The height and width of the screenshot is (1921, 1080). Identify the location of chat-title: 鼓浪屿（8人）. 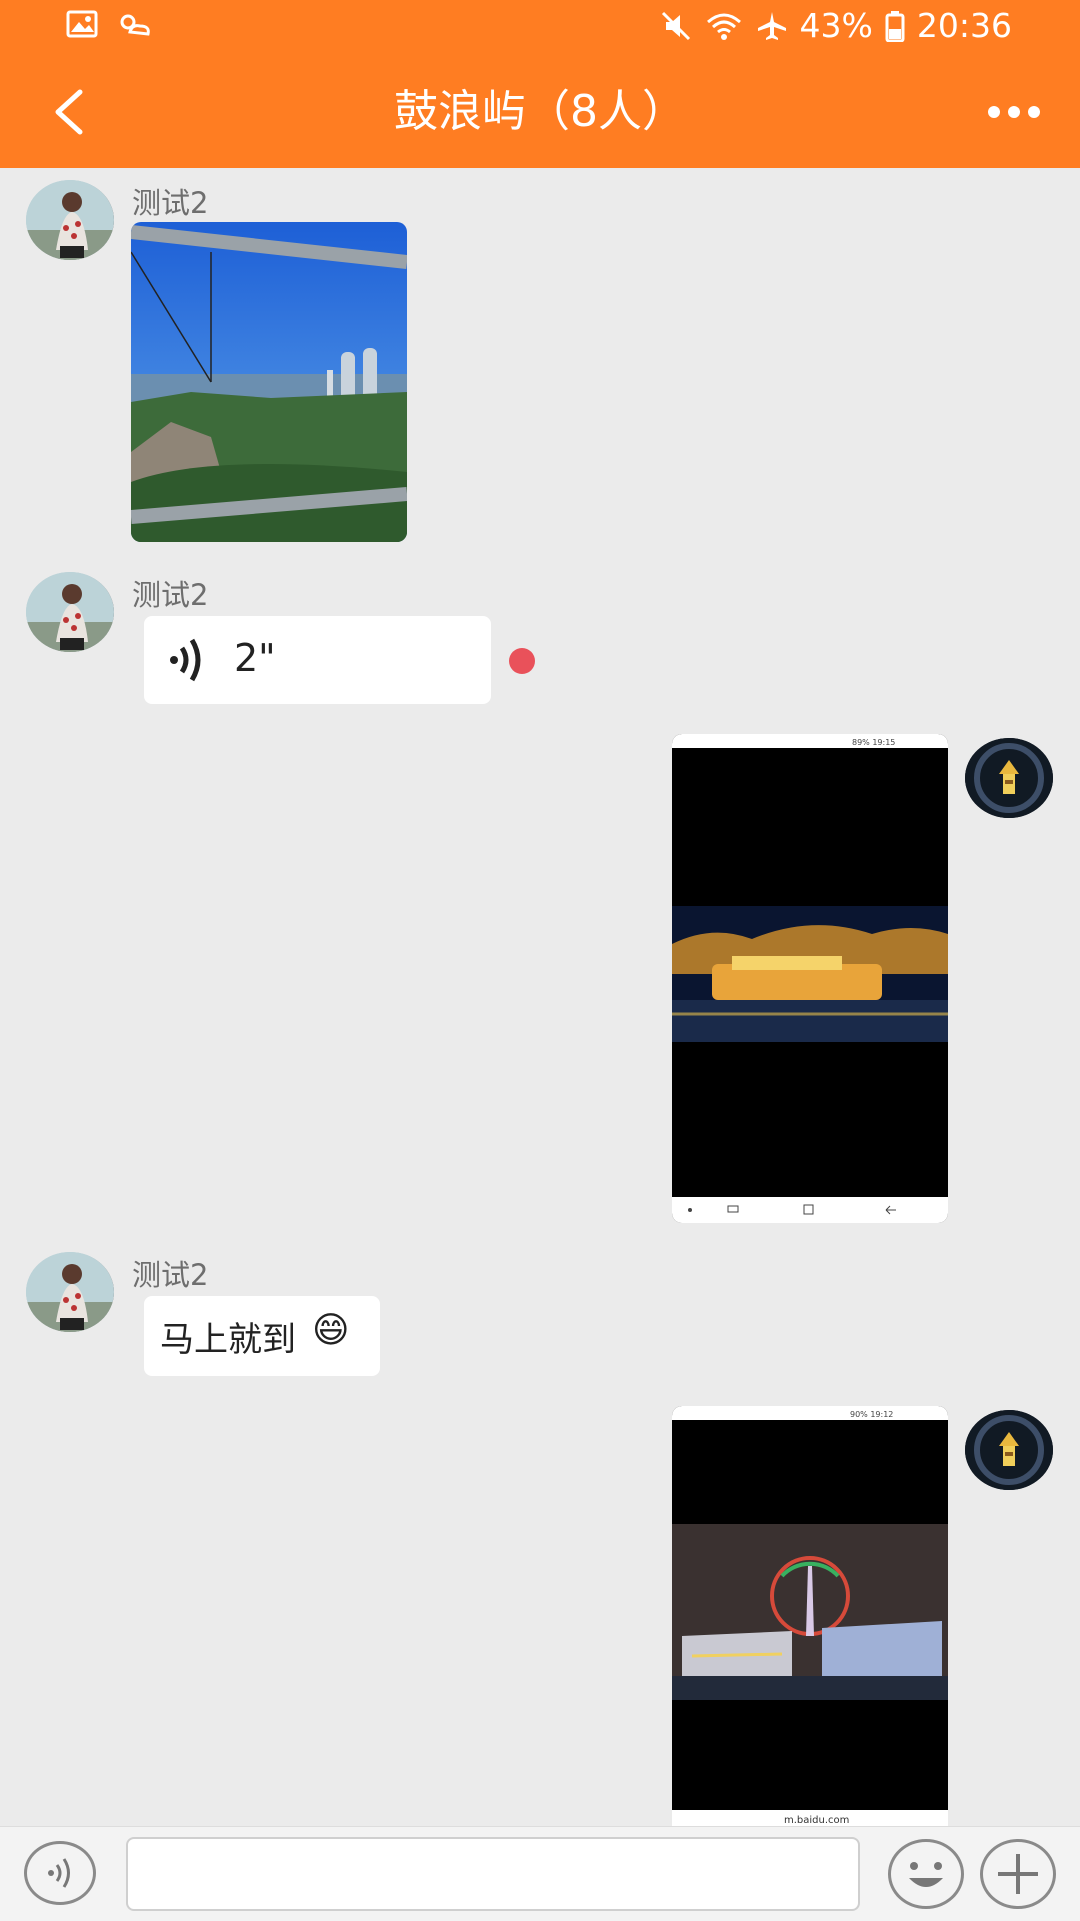
(540, 111).